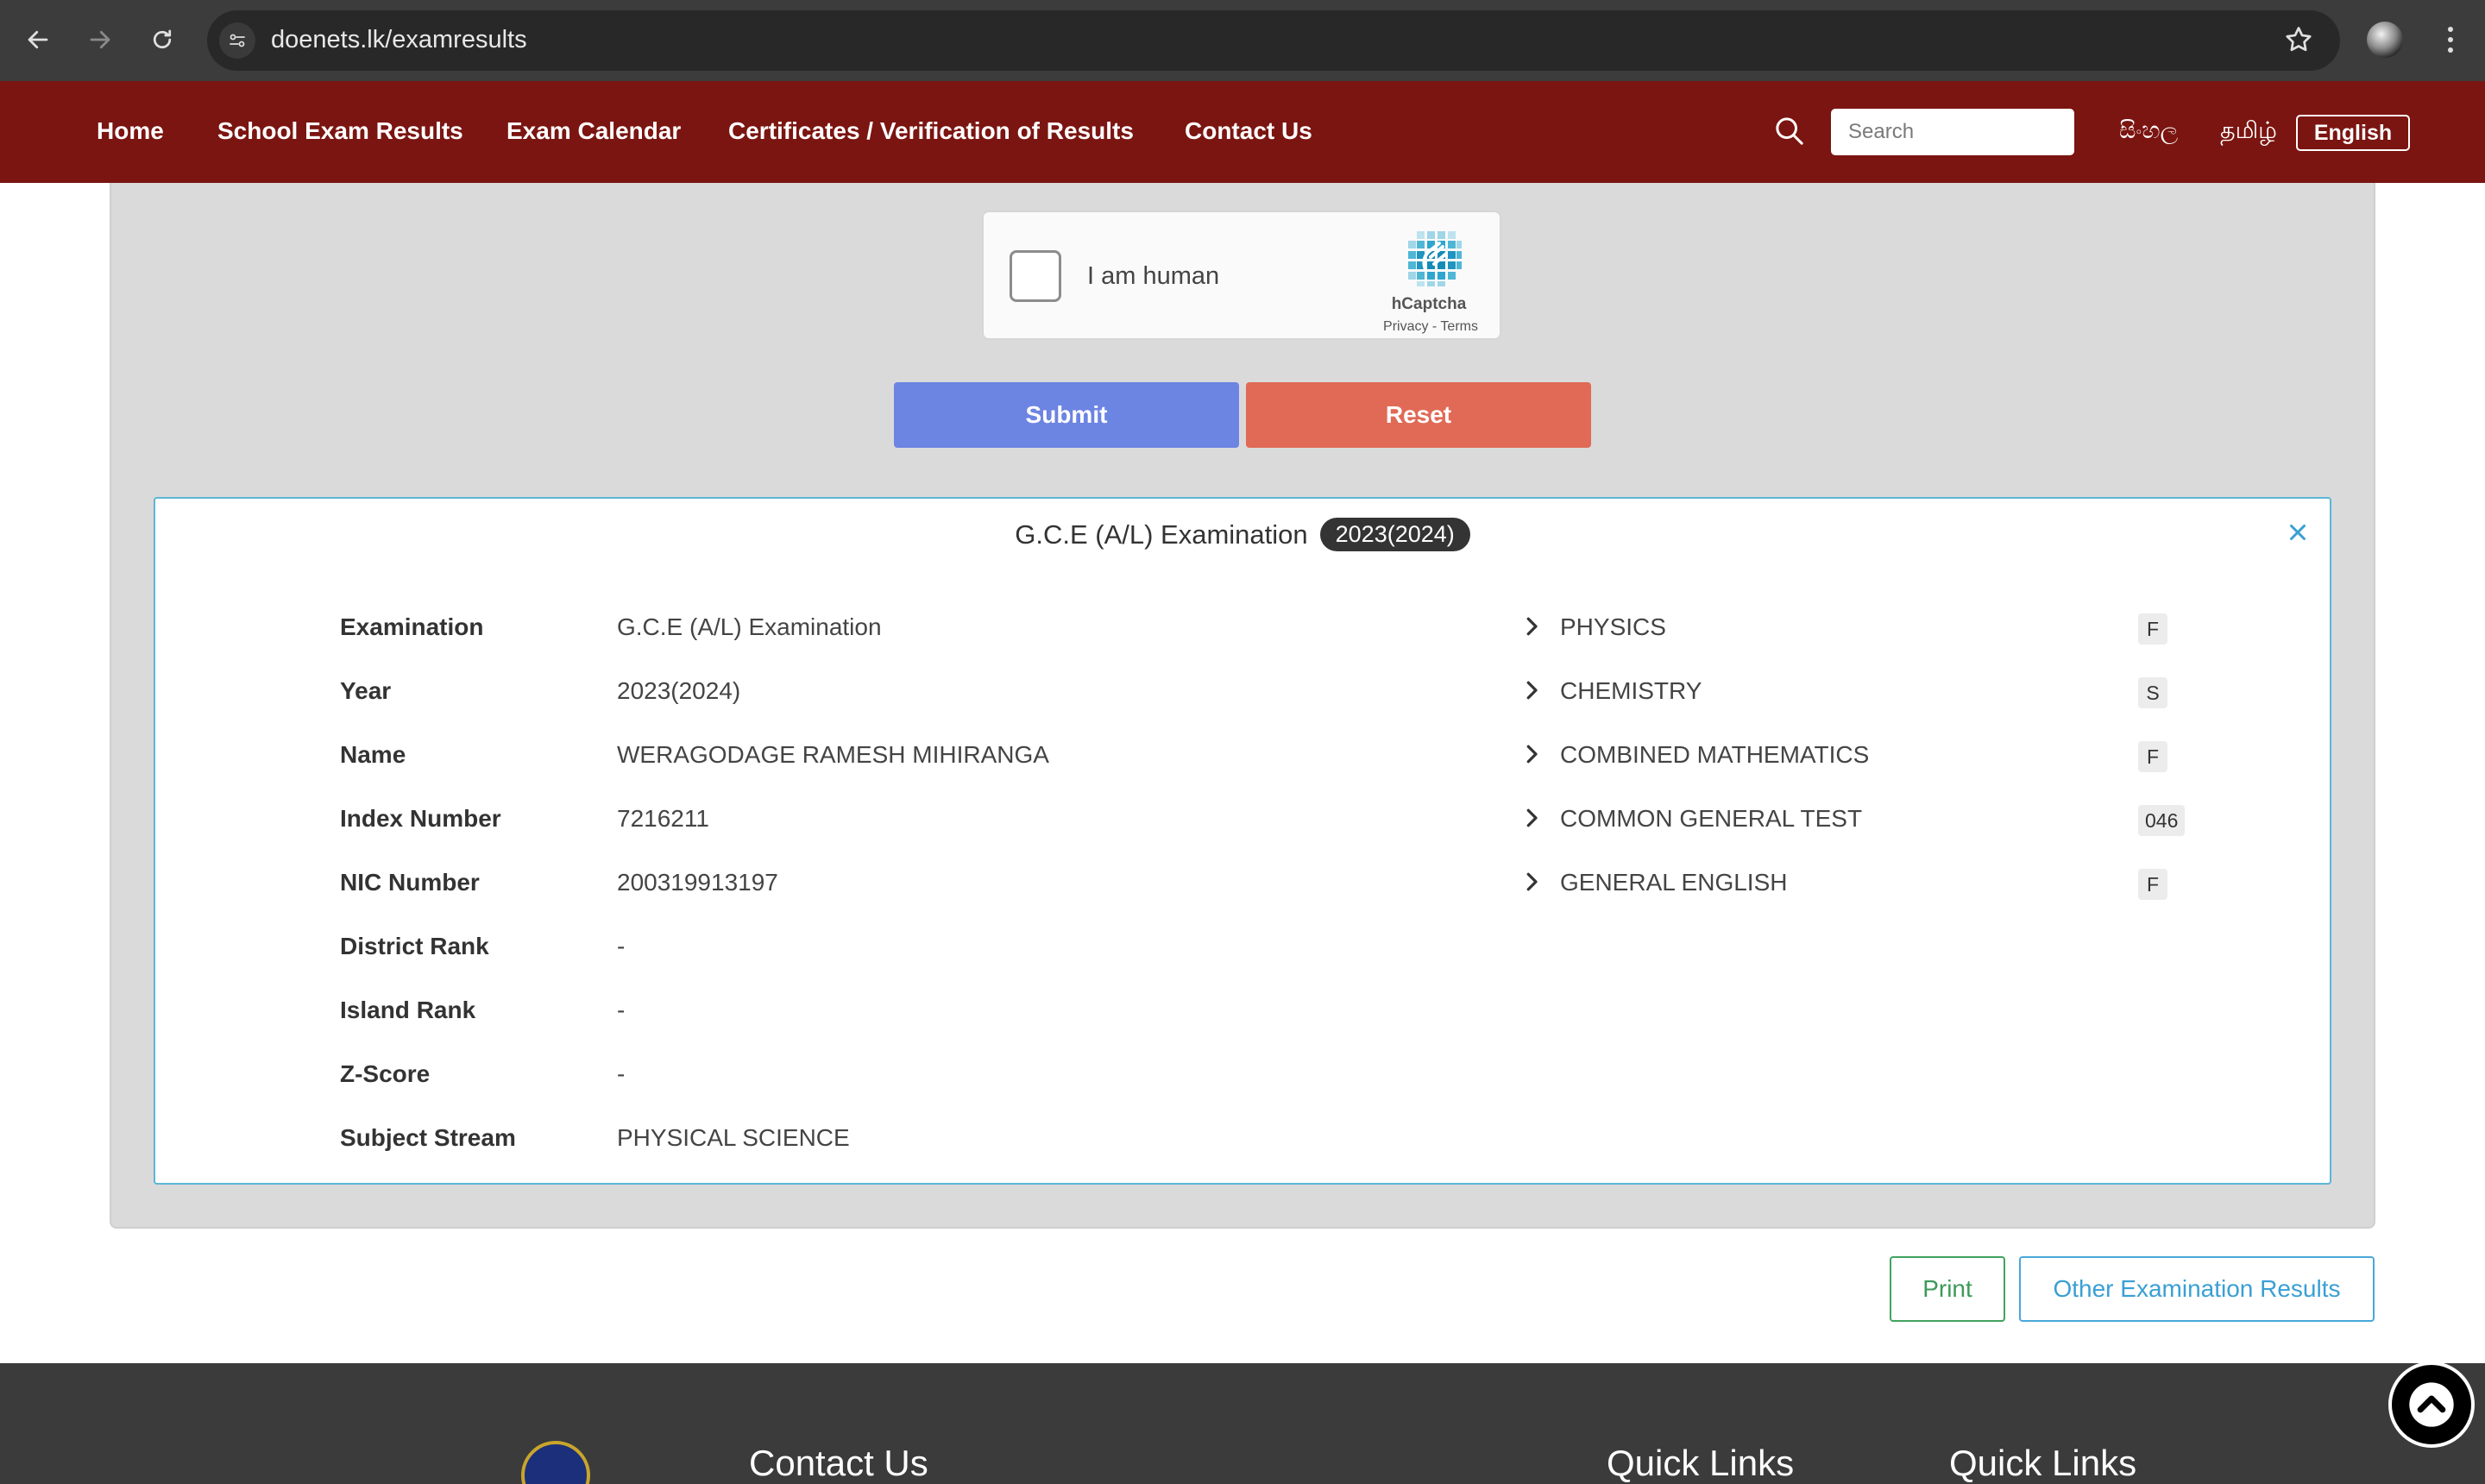  Describe the element at coordinates (621, 946) in the screenshot. I see `district-rank-value: -` at that location.